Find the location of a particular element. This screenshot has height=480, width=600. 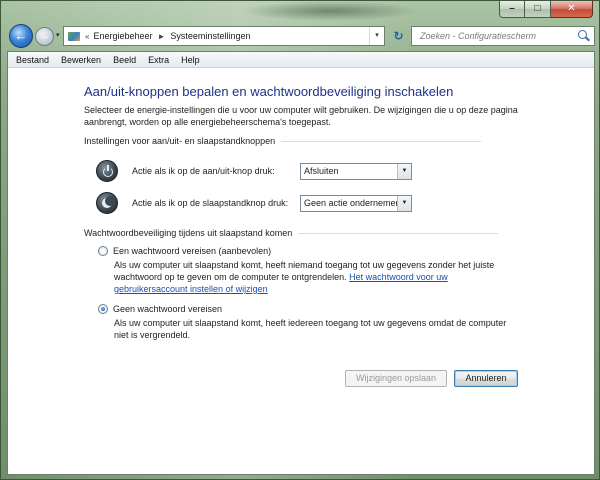

power-button-action-value: Afsluiten is located at coordinates (321, 170).